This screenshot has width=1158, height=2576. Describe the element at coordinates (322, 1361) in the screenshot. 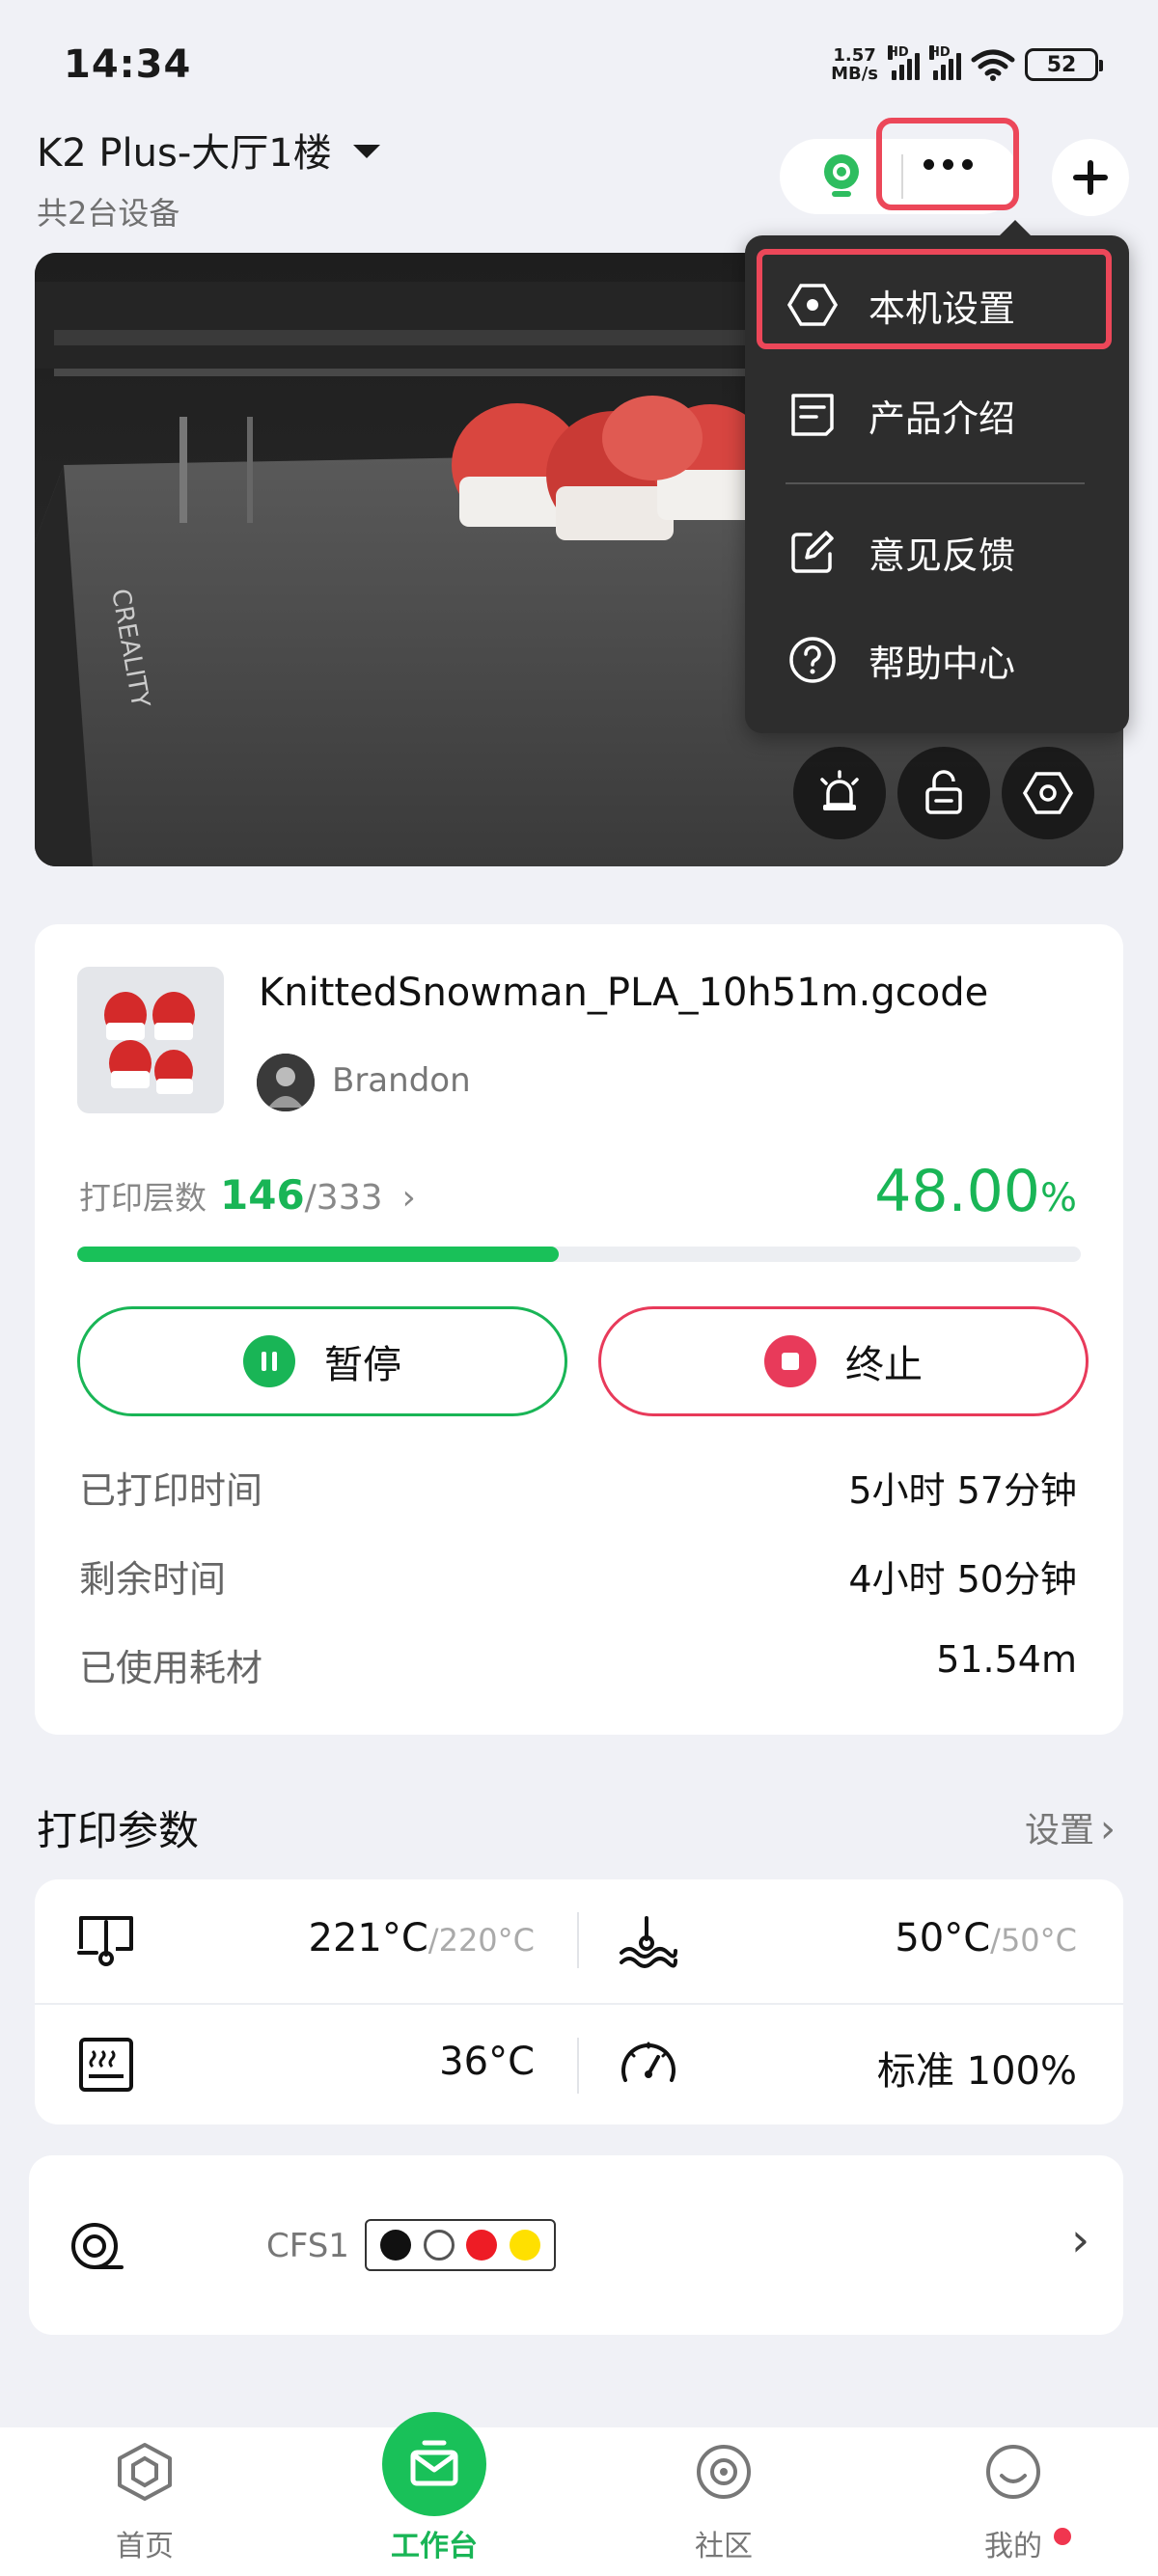

I see `pause-button: 暂停` at that location.